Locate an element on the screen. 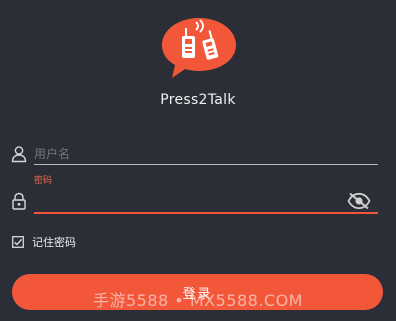 This screenshot has height=321, width=396. password-label: 密码 is located at coordinates (43, 181).